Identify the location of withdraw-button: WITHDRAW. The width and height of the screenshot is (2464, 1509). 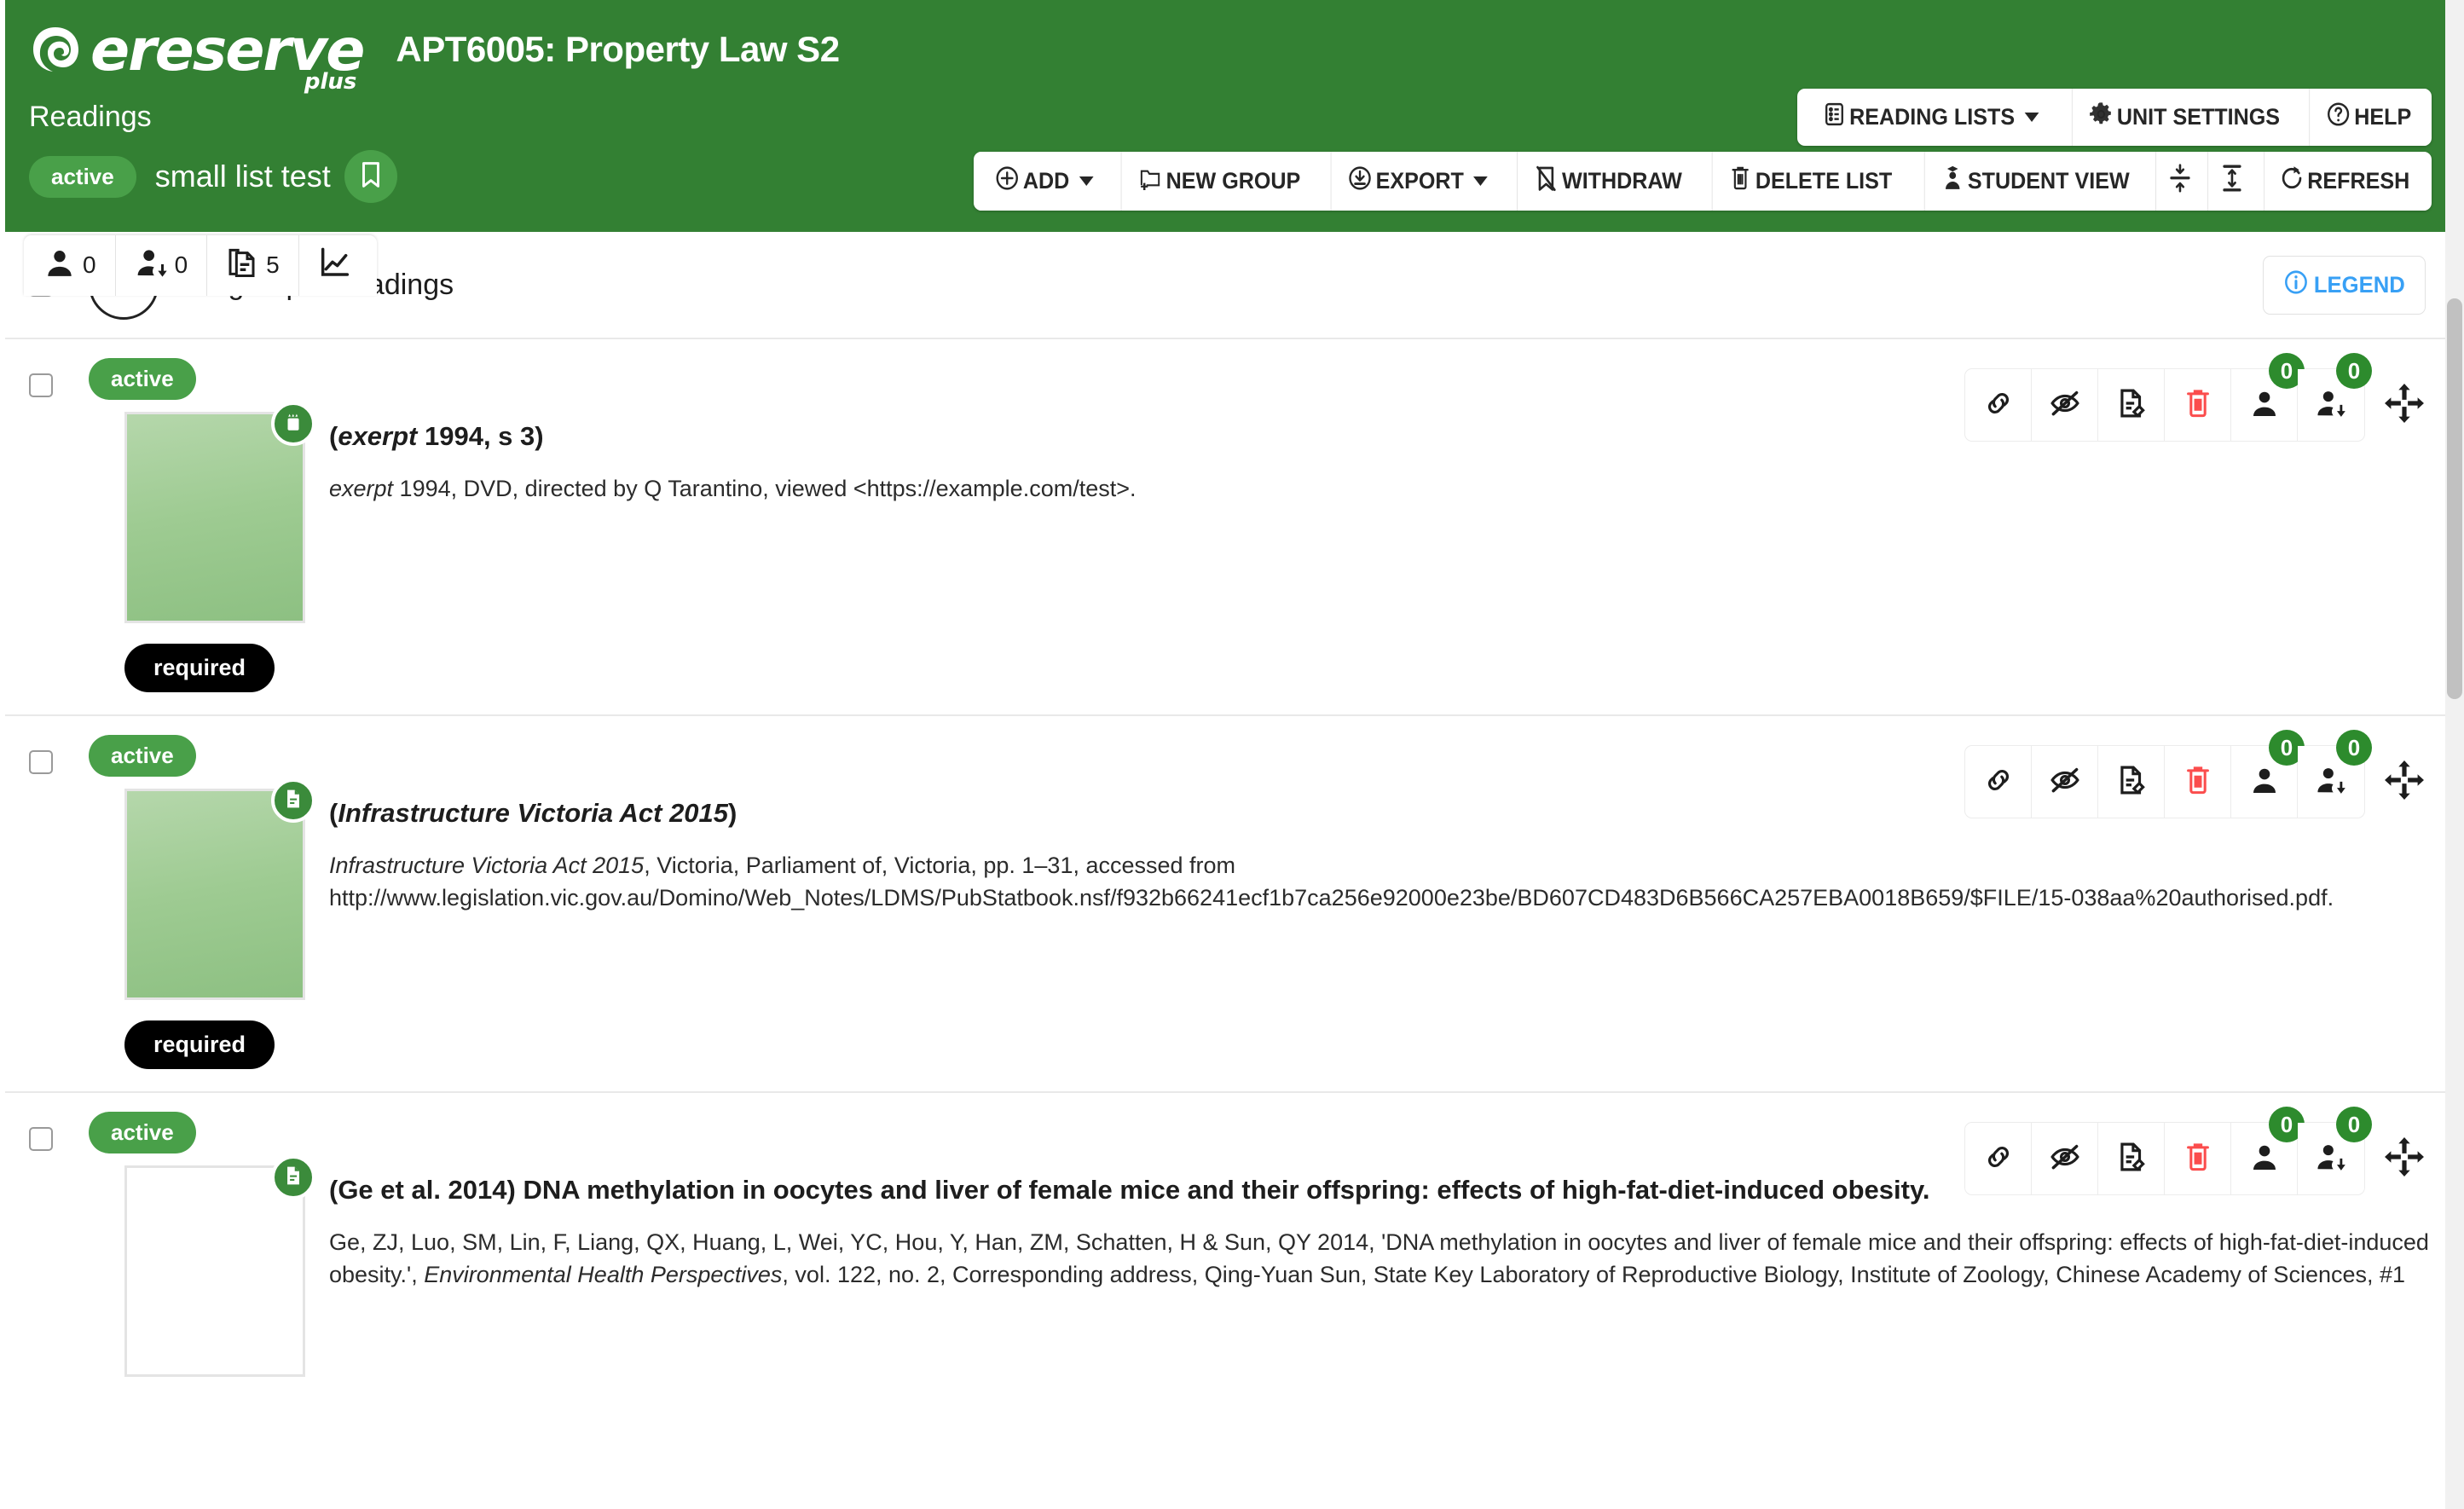
(1607, 181).